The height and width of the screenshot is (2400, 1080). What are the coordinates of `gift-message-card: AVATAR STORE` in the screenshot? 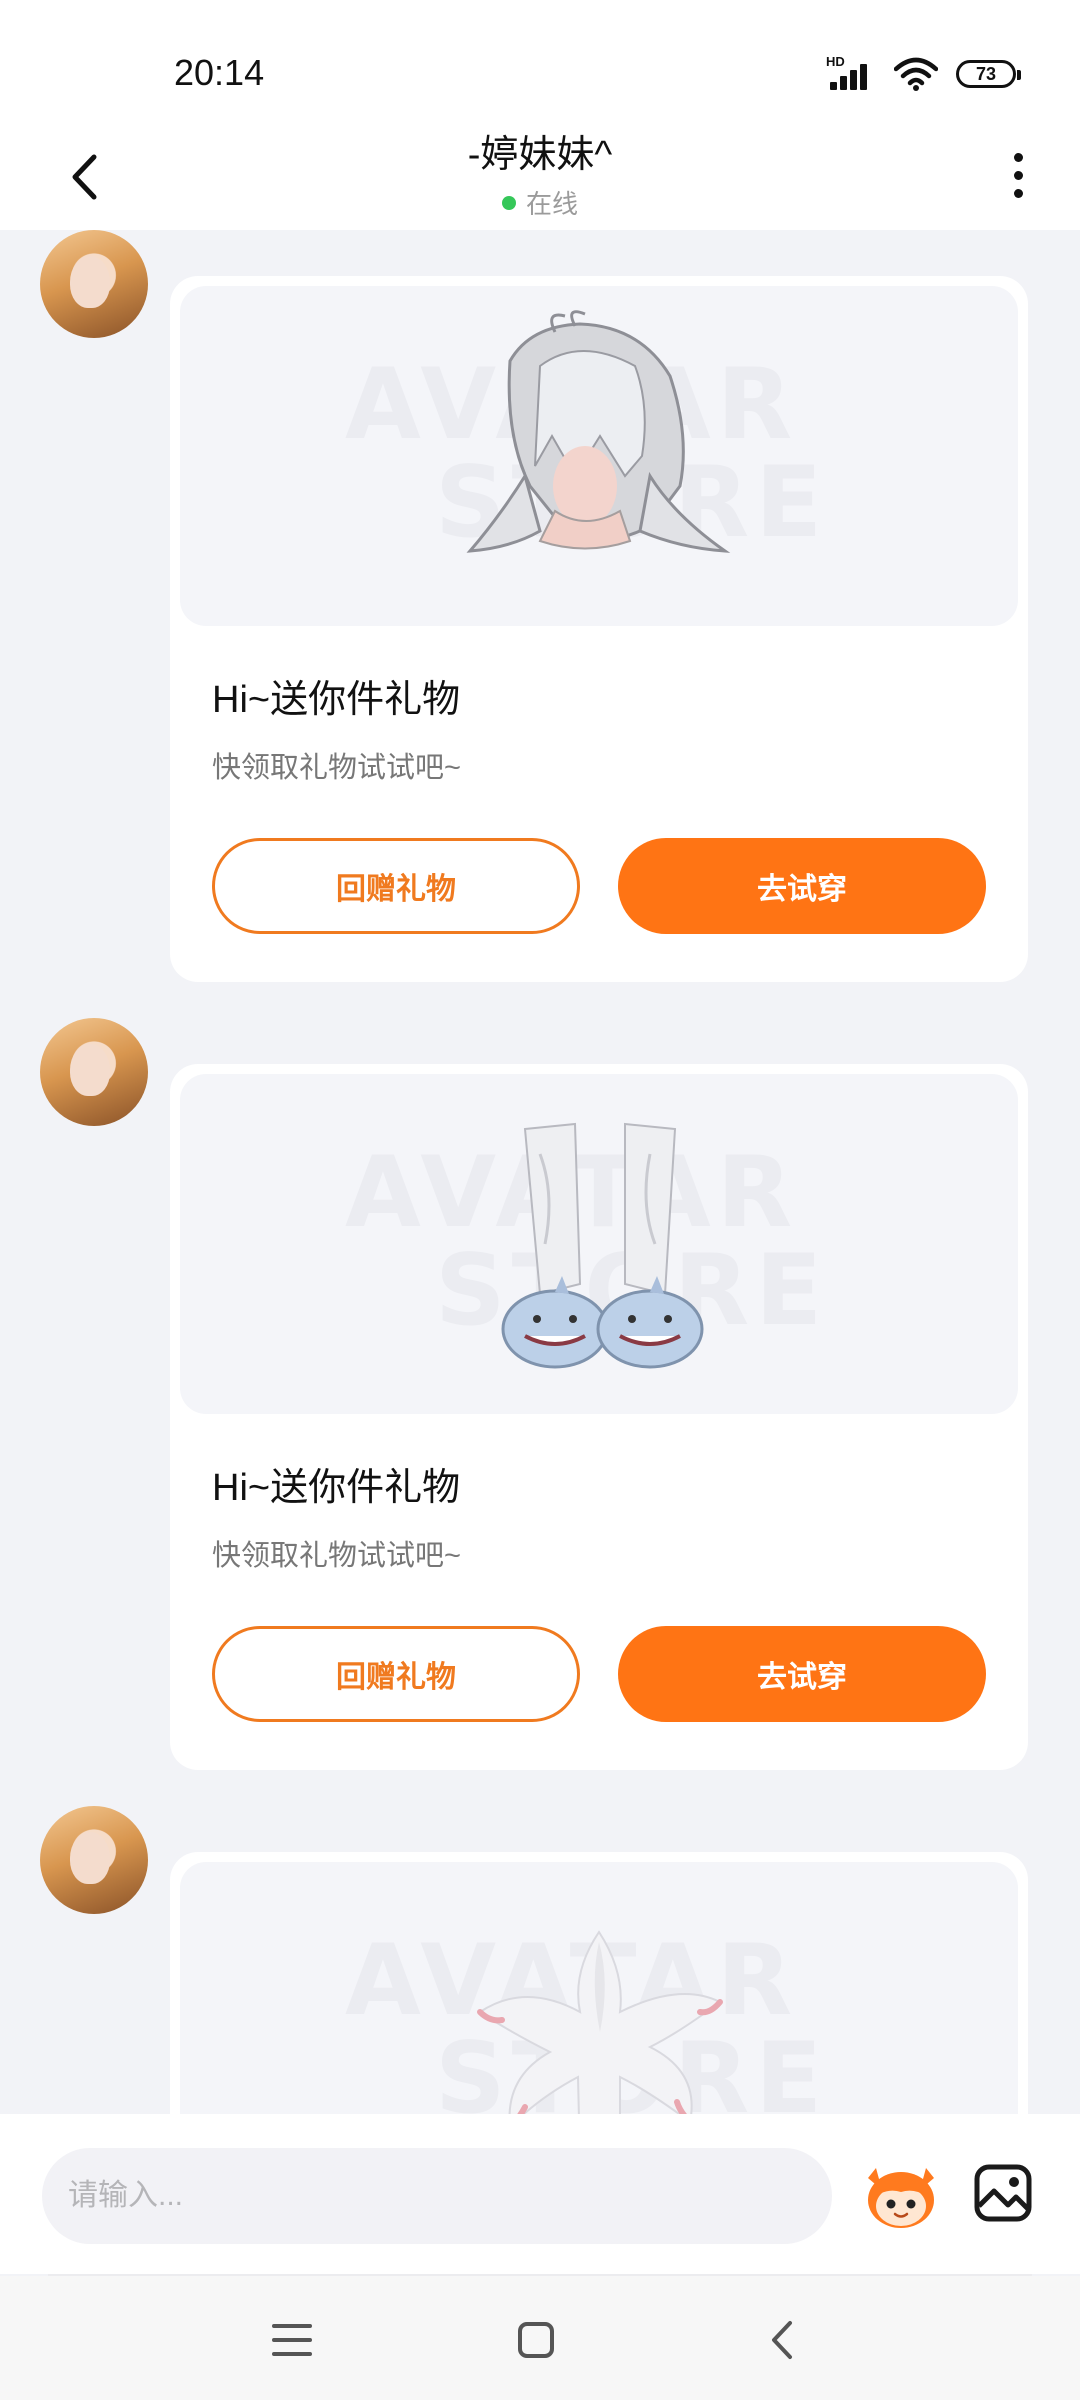 It's located at (599, 1983).